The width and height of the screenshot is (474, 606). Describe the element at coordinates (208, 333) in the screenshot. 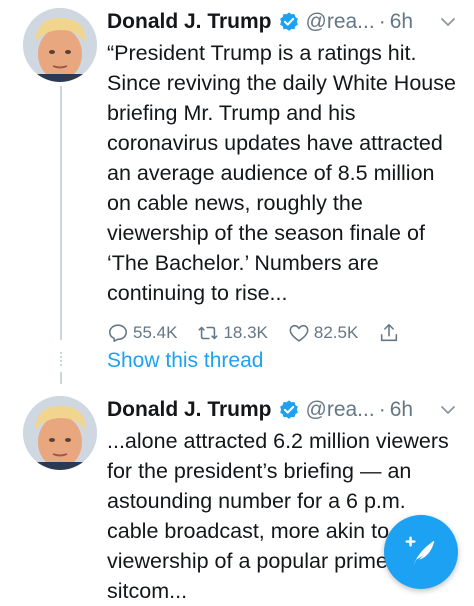

I see `retweet-icon` at that location.